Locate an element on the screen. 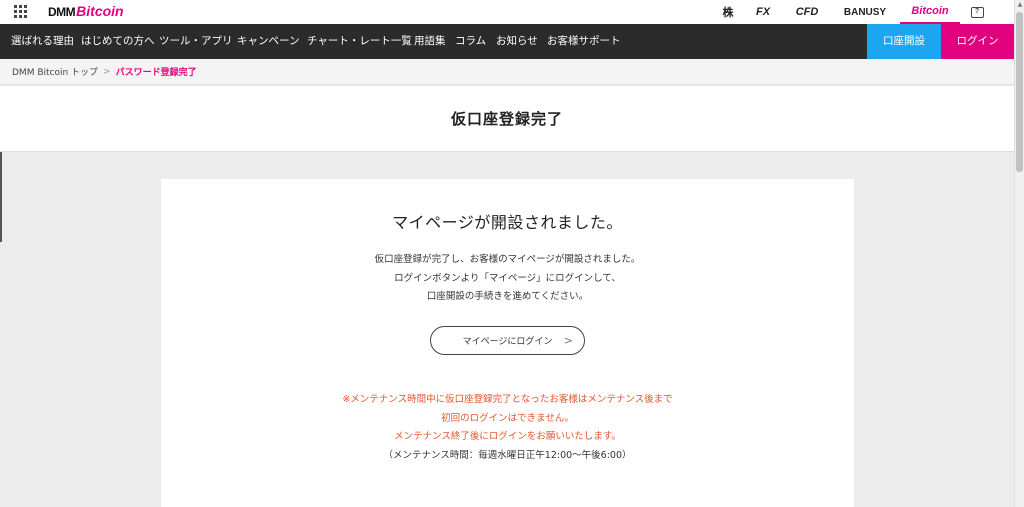  product-tab-cfd: CFD is located at coordinates (807, 12).